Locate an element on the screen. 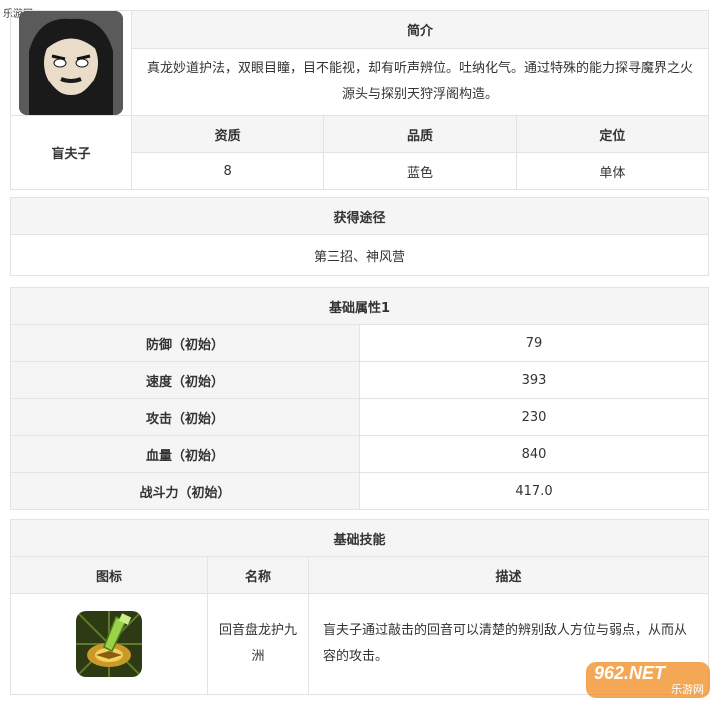 Image resolution: width=722 pixels, height=708 pixels. attribute-row-defense: 防御（初始） 79 is located at coordinates (359, 343).